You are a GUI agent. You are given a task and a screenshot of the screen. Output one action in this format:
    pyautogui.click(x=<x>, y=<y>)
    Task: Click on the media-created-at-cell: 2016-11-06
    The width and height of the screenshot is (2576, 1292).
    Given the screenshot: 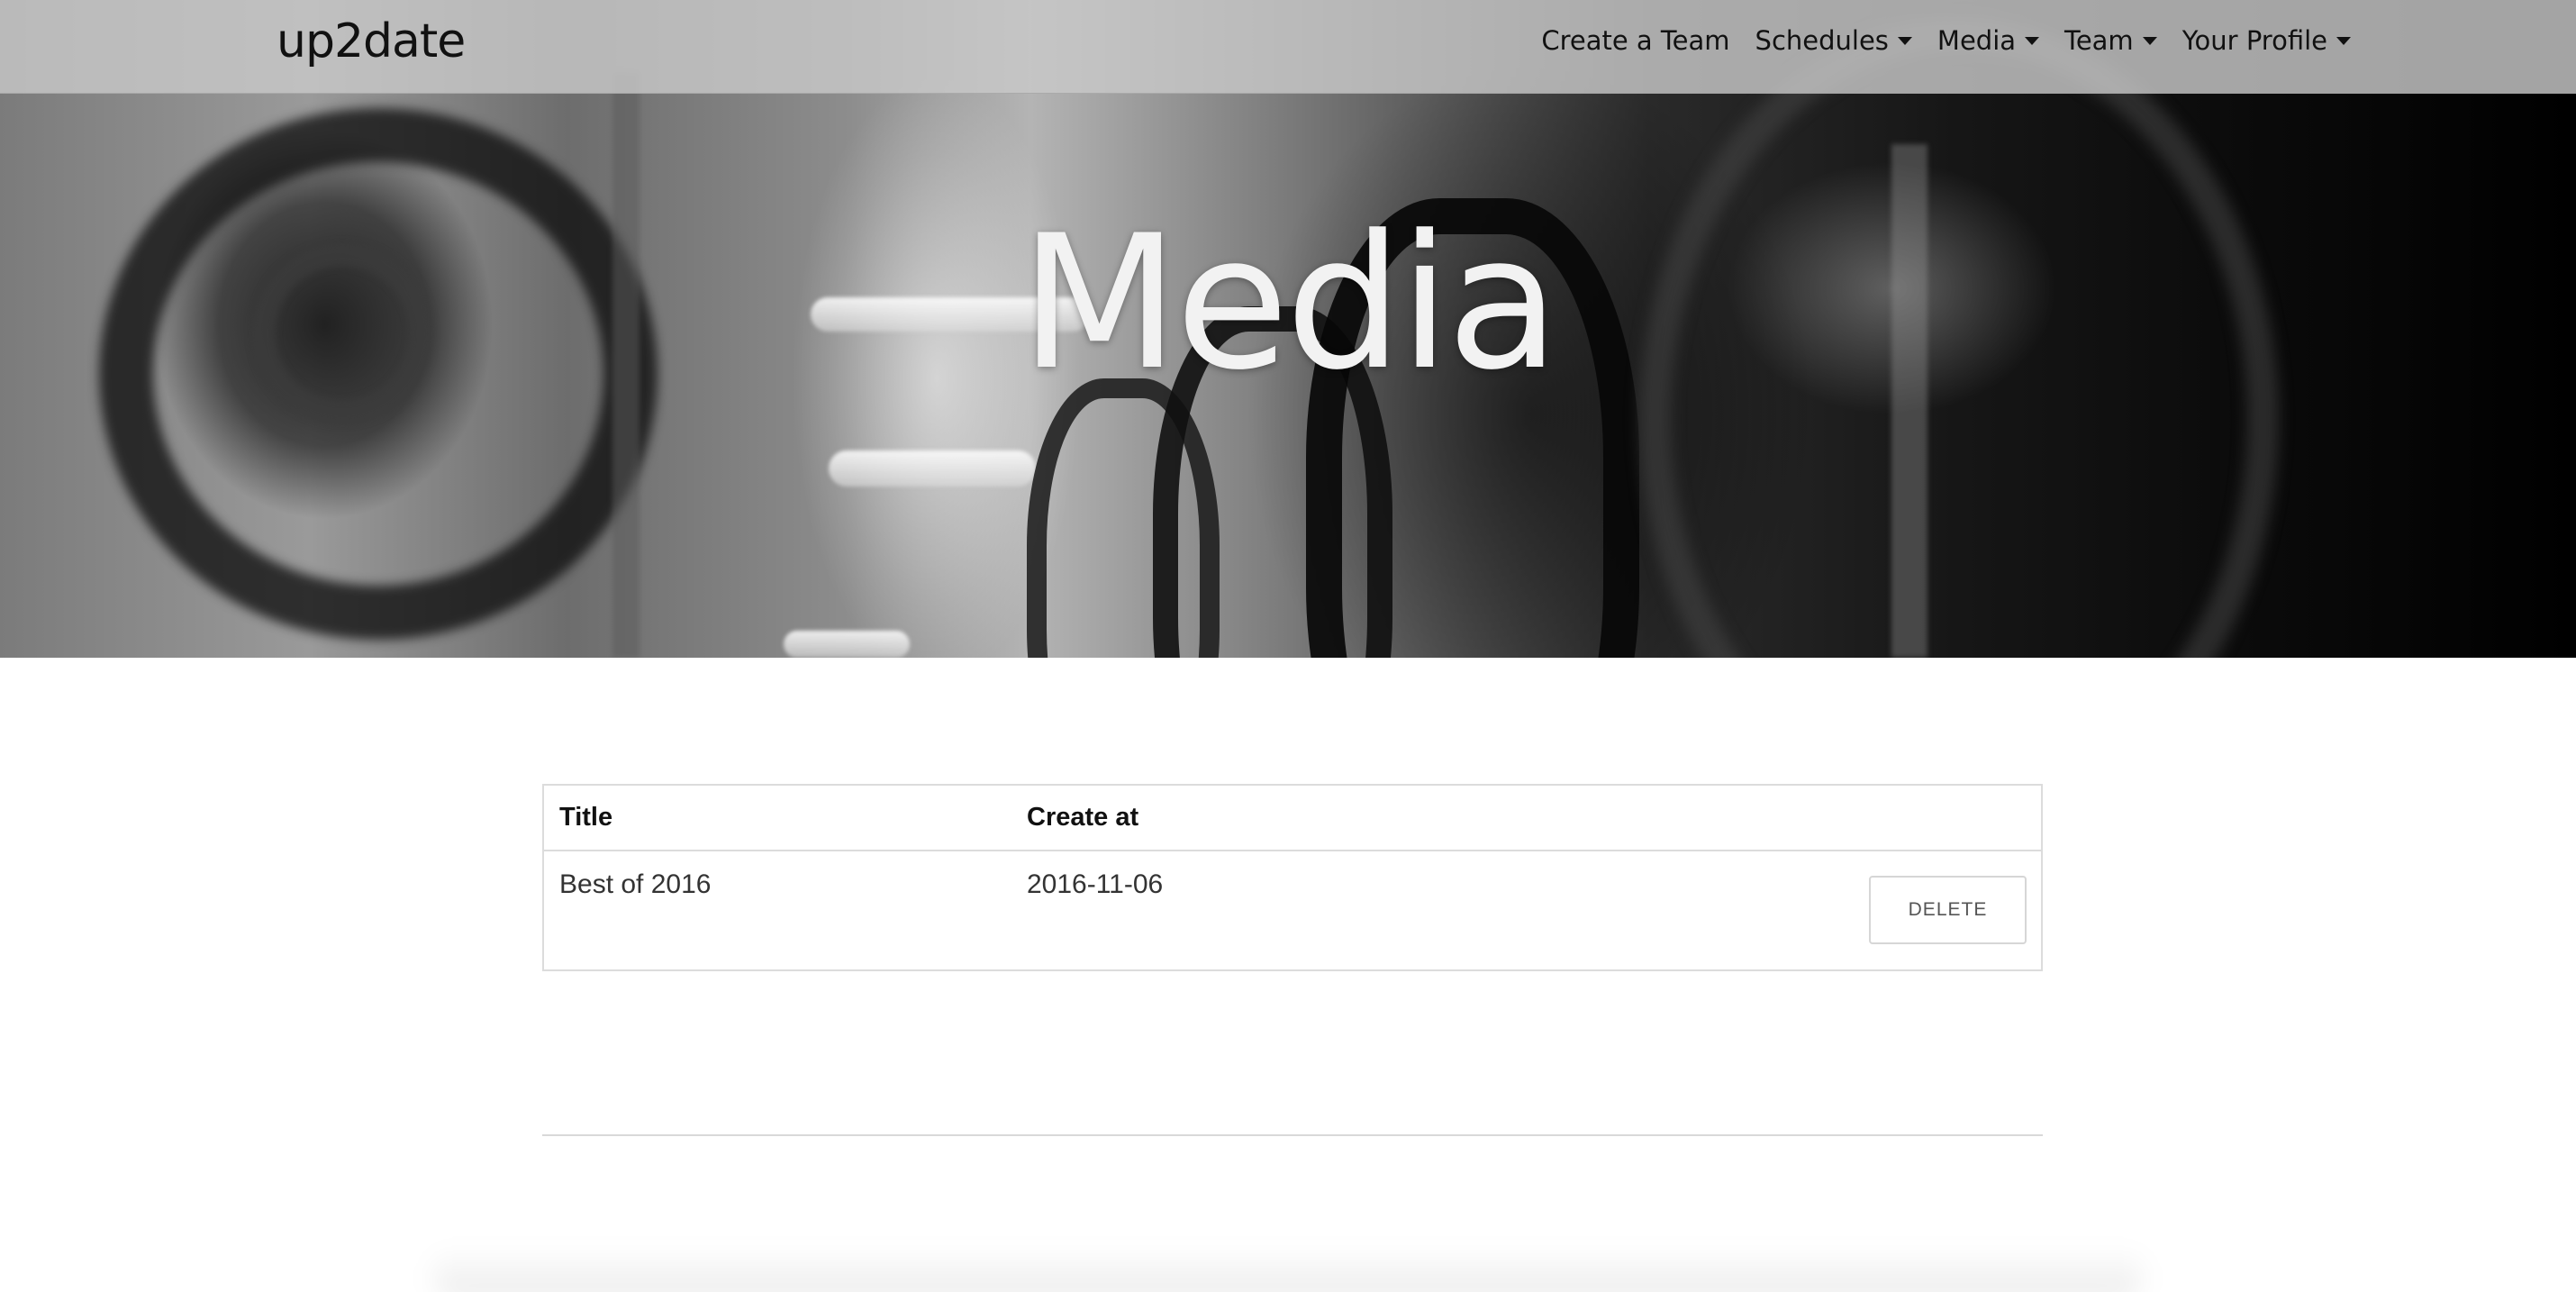 What is the action you would take?
    pyautogui.click(x=1095, y=884)
    